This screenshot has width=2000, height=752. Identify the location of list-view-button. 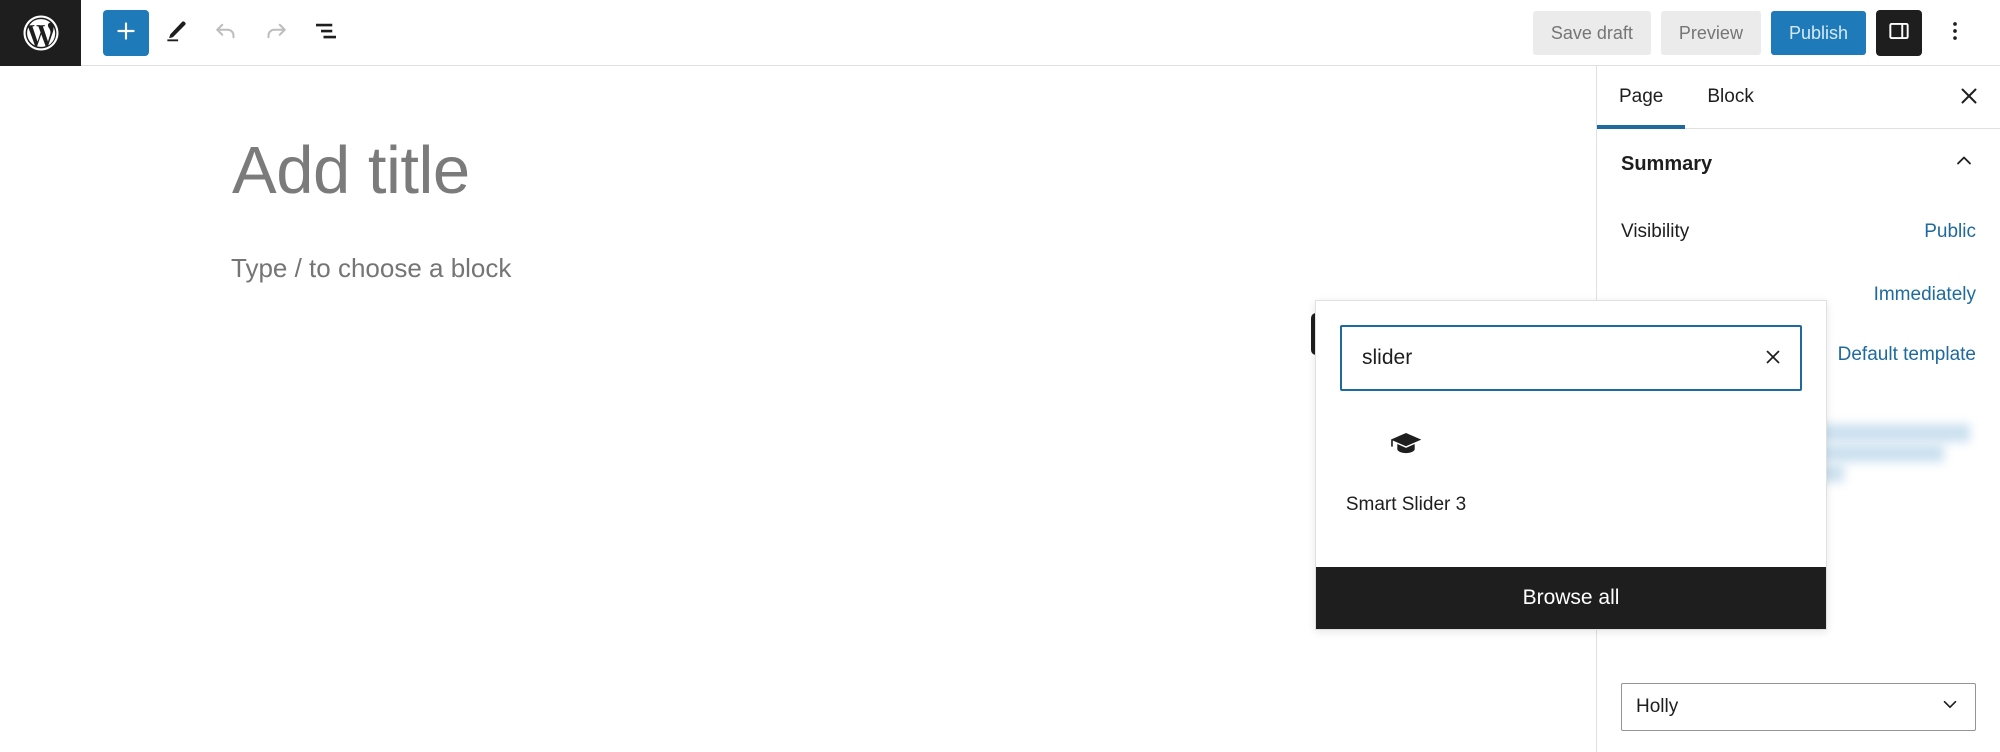
(326, 33).